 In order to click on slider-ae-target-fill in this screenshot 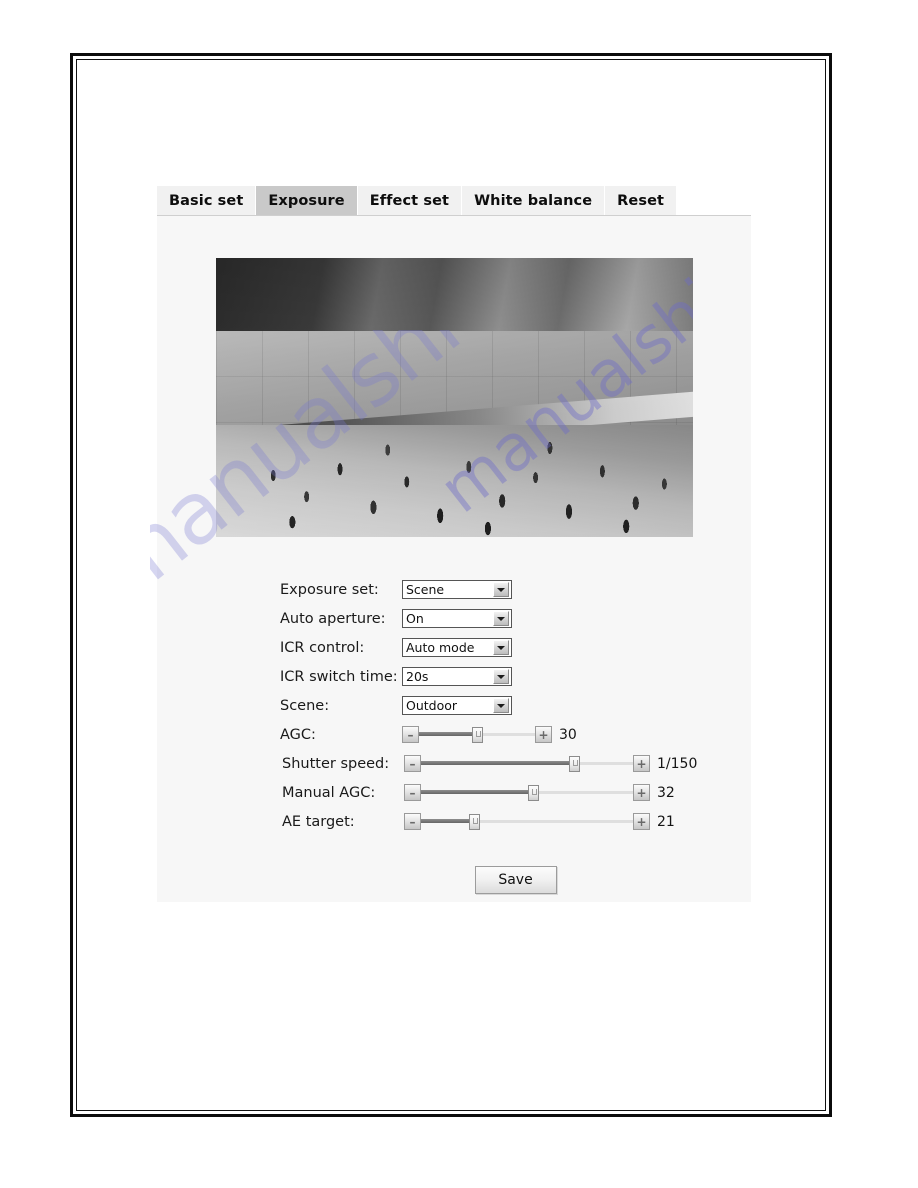, I will do `click(447, 821)`.